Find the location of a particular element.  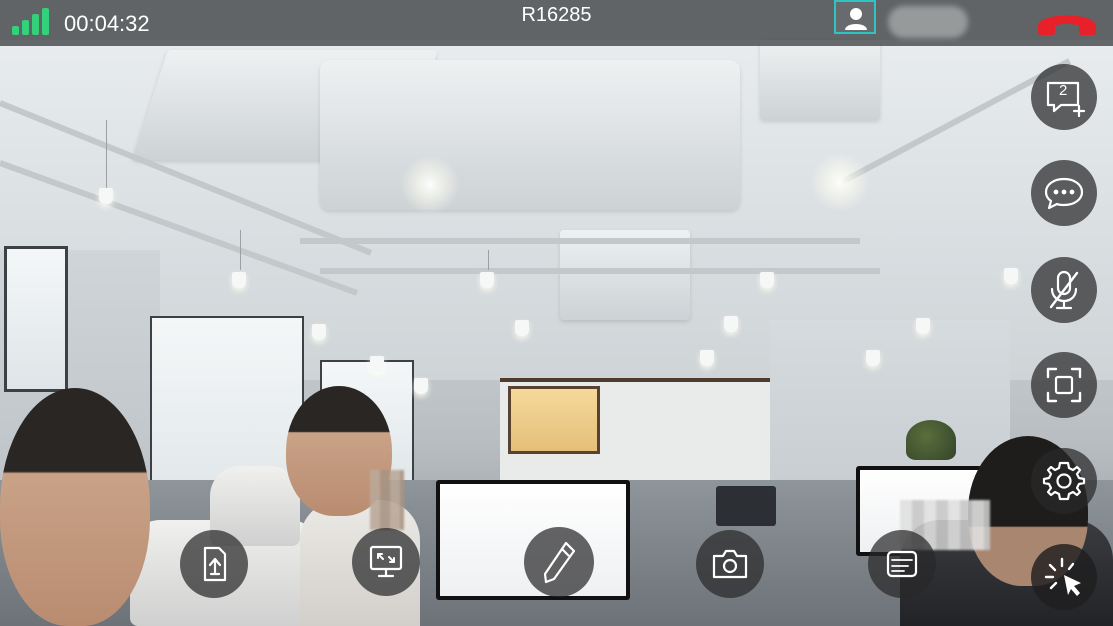

hang-up-button is located at coordinates (1067, 21).